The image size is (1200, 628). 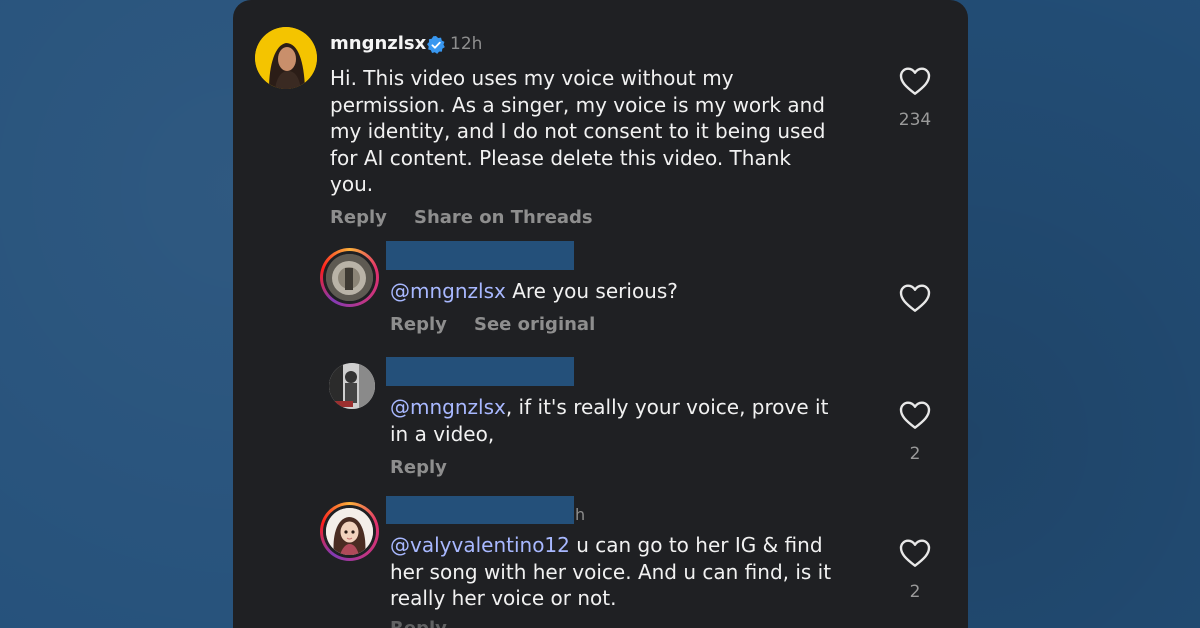 I want to click on comment-body: , if it's really your voice, prove it, so click(x=667, y=407).